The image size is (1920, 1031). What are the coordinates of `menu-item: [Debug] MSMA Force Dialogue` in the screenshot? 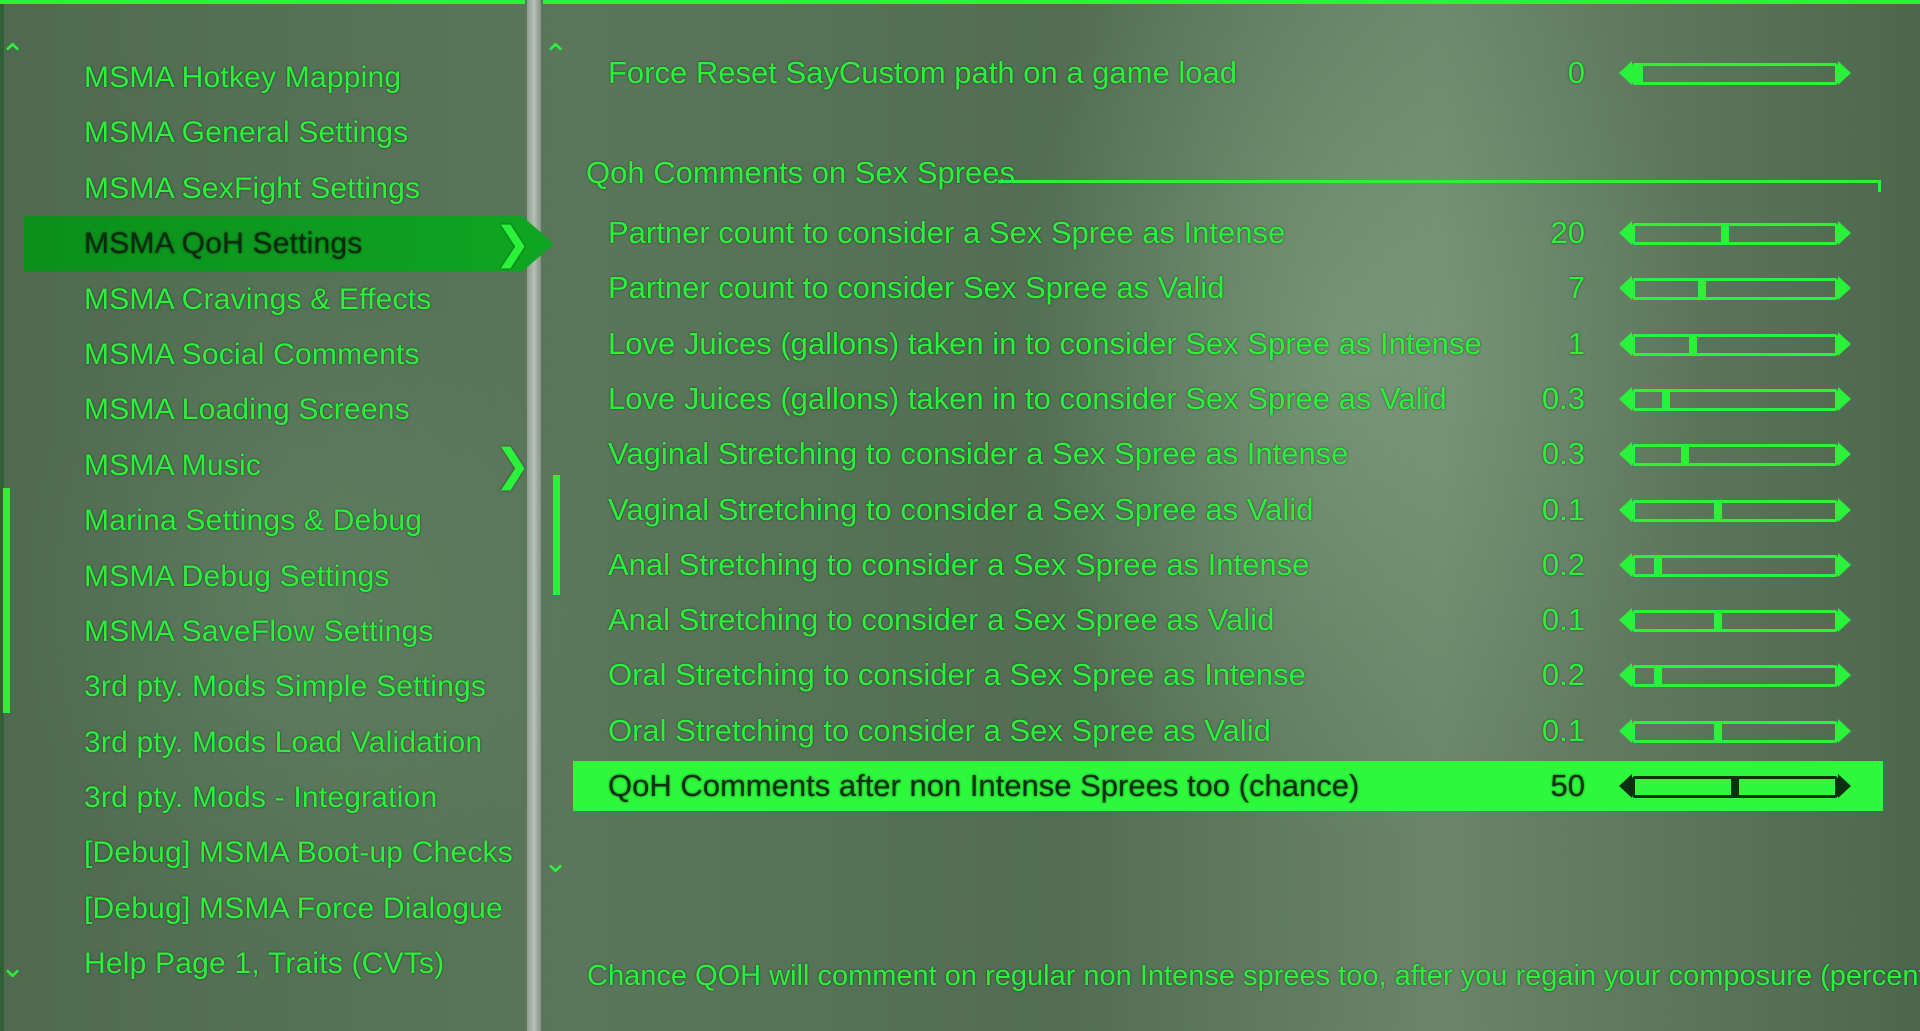 It's located at (263, 908).